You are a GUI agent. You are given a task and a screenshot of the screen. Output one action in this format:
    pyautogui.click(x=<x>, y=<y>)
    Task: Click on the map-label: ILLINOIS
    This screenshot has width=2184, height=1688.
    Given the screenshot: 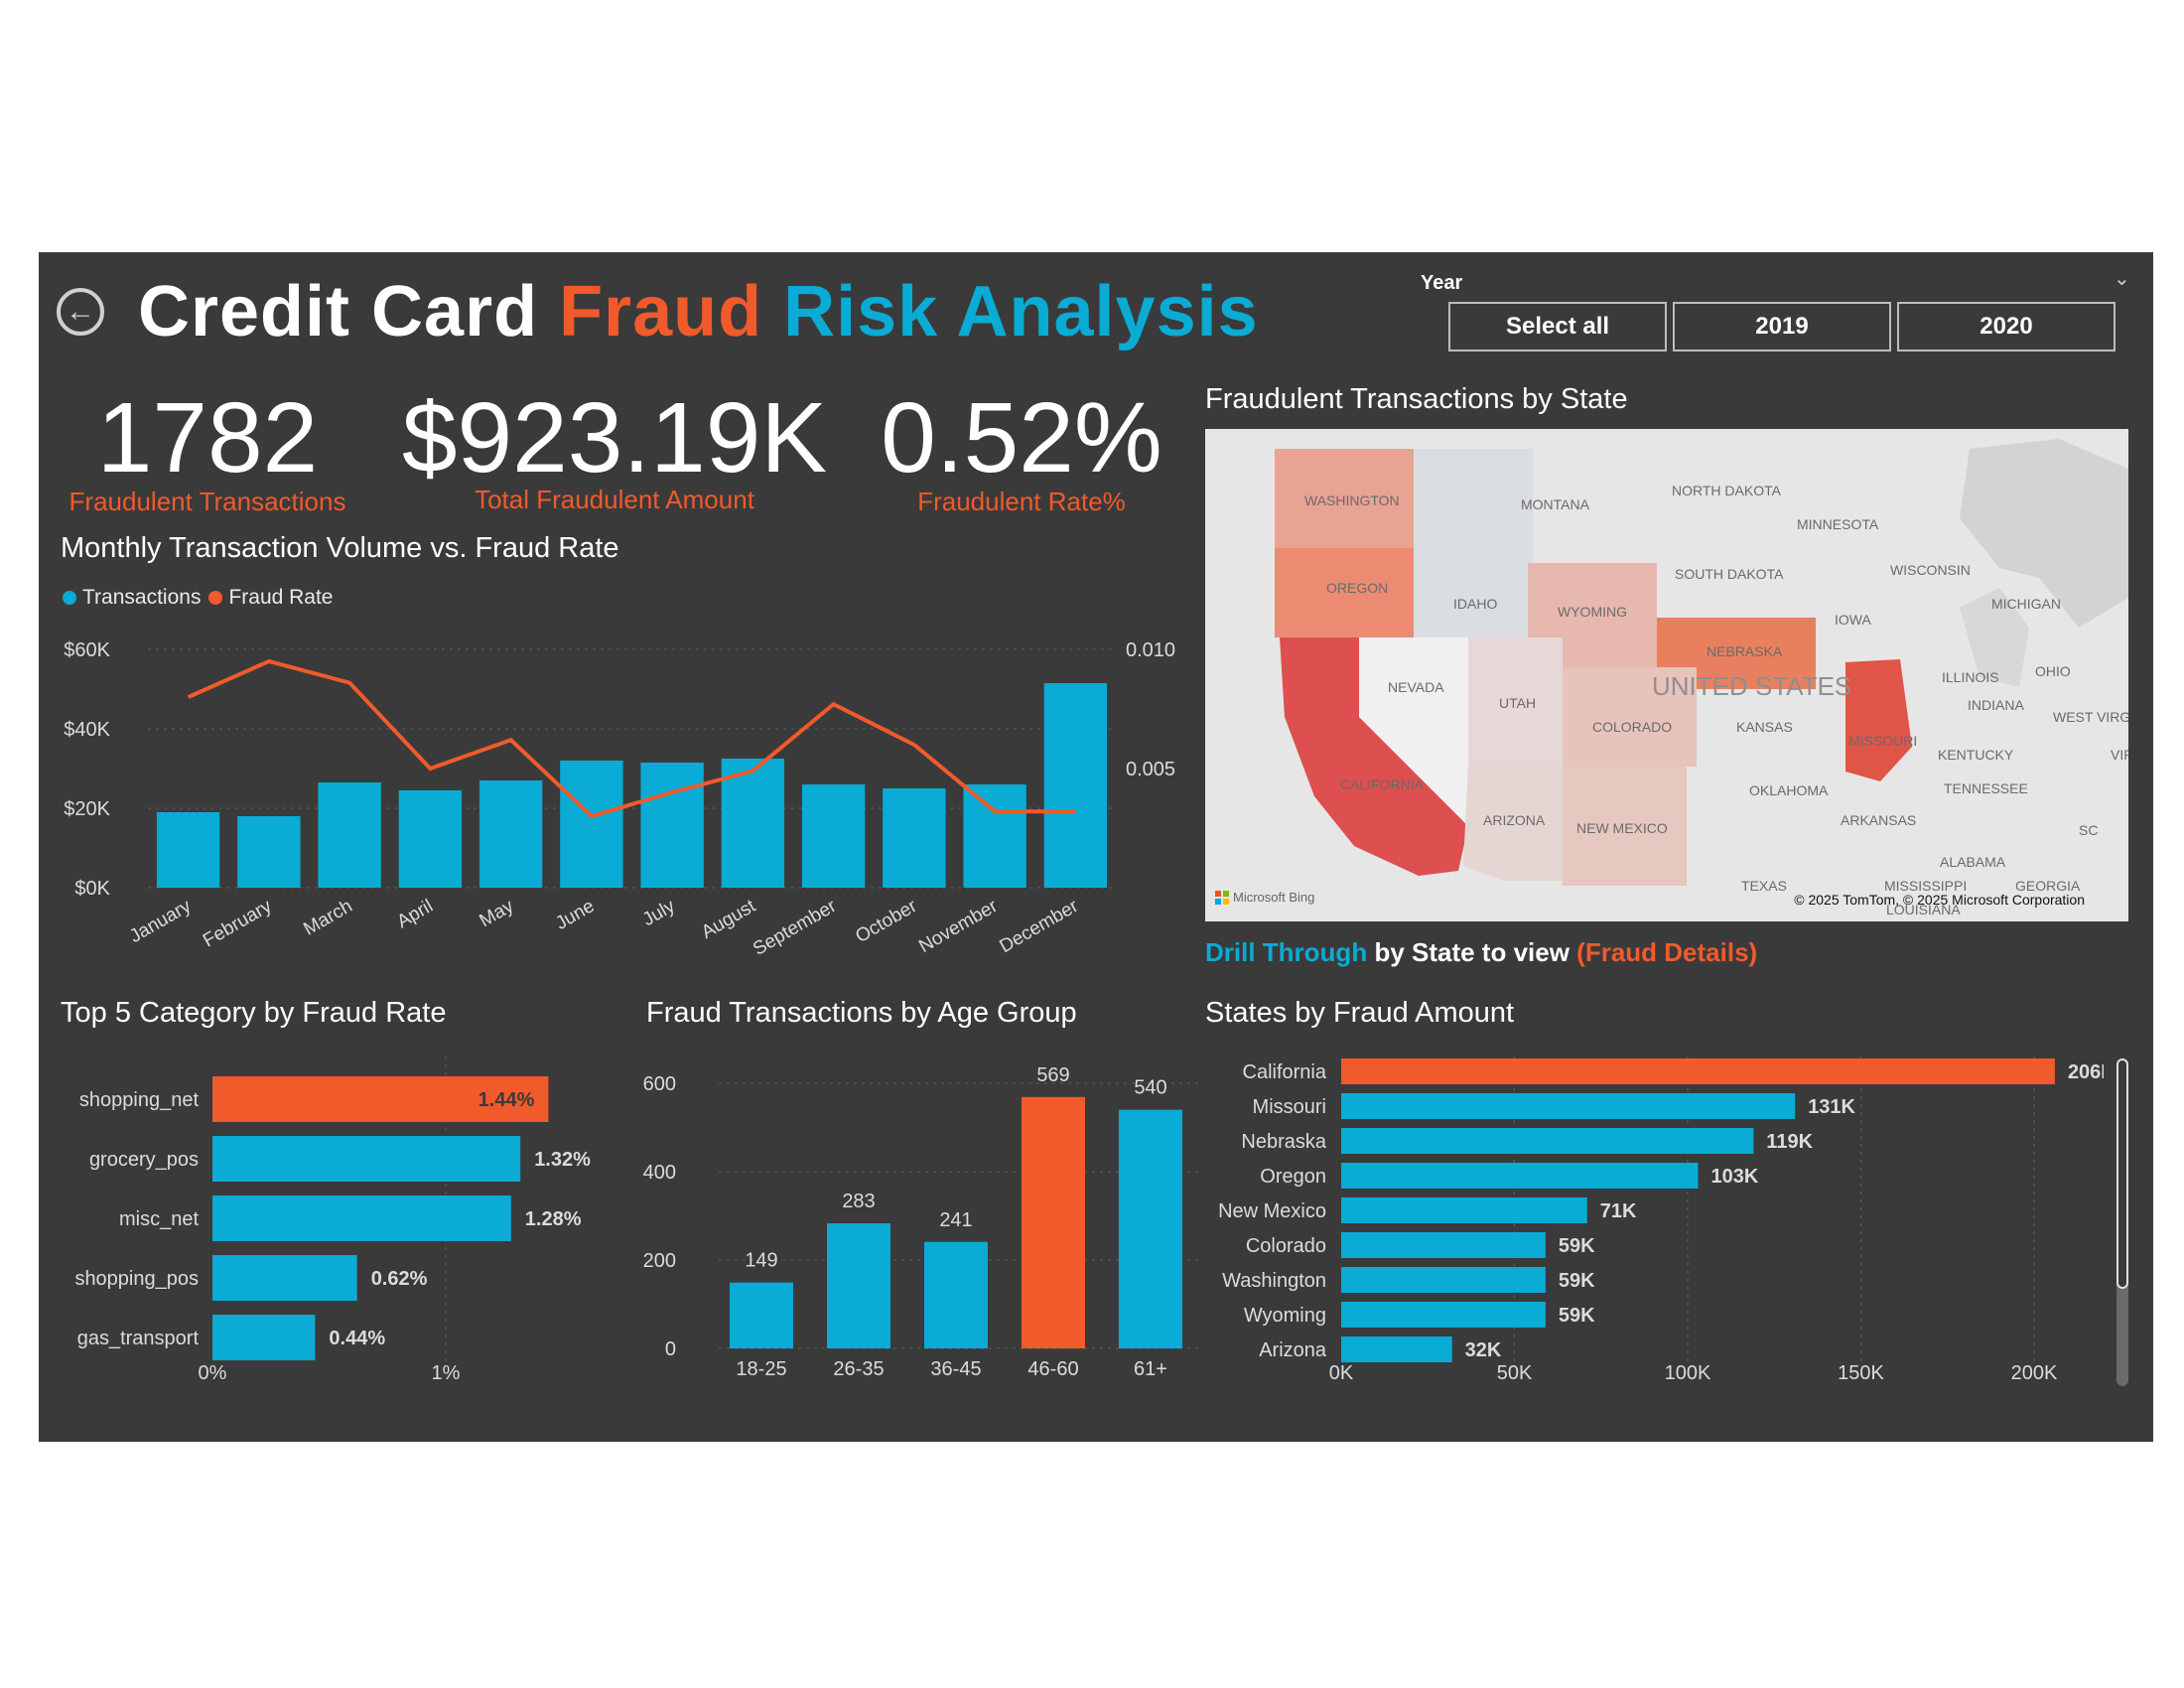 What is the action you would take?
    pyautogui.click(x=1970, y=677)
    